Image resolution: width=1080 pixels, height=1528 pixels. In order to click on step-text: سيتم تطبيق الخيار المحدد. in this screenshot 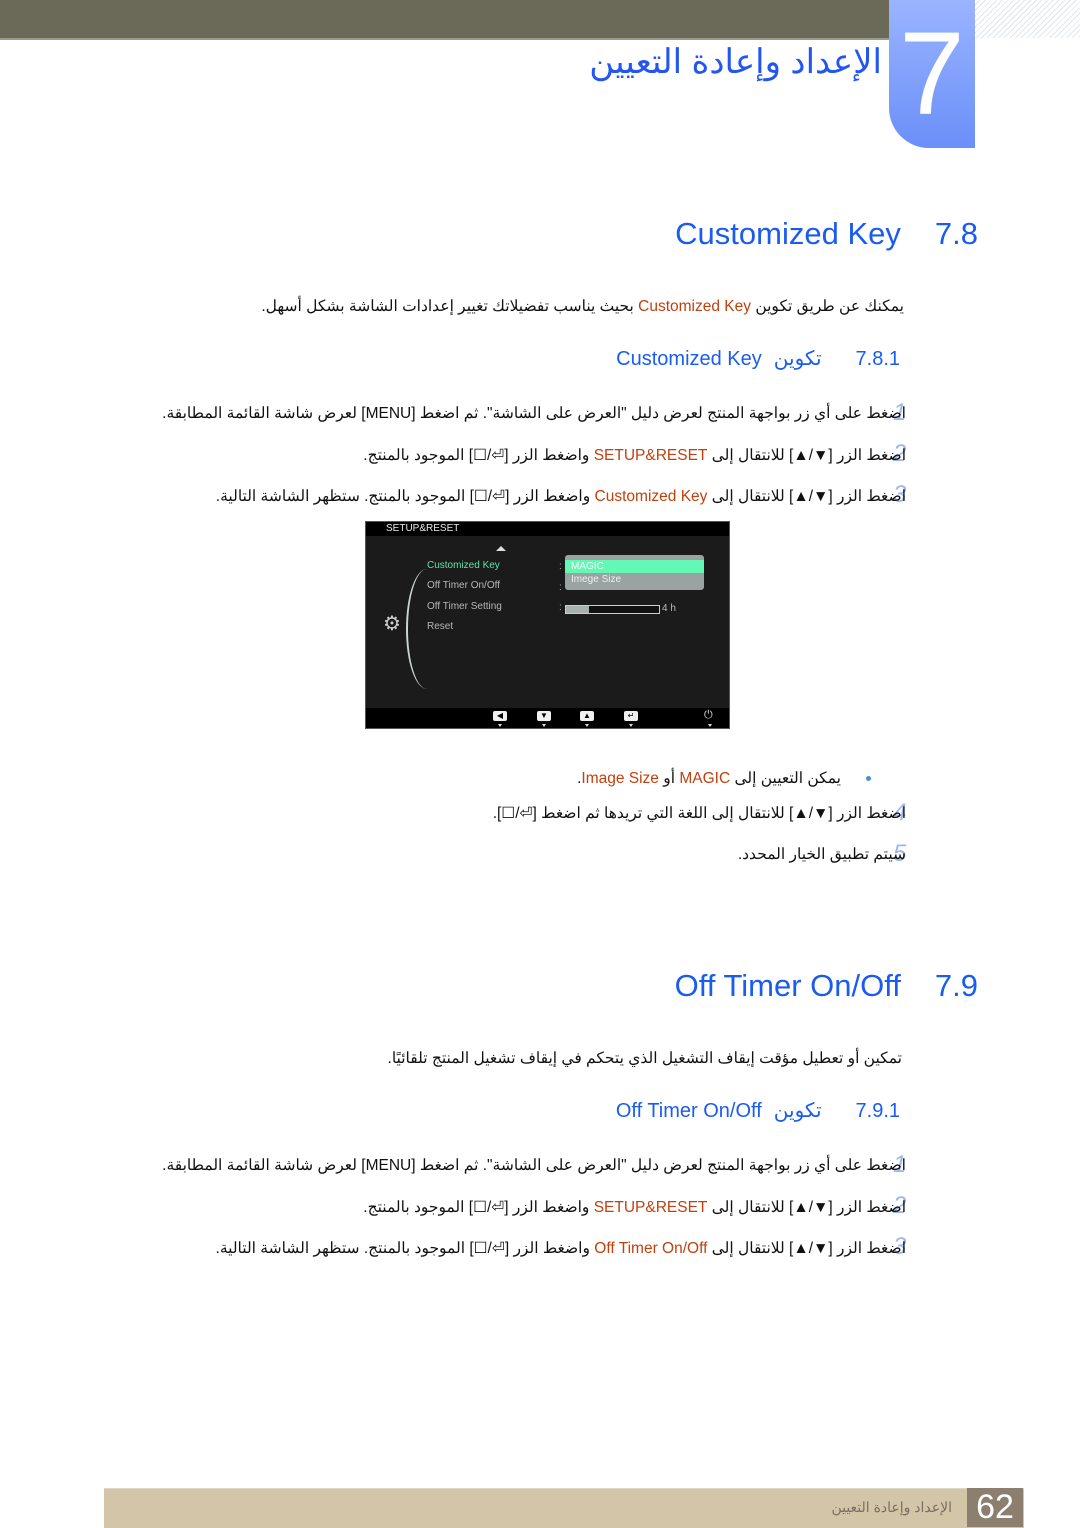, I will do `click(821, 854)`.